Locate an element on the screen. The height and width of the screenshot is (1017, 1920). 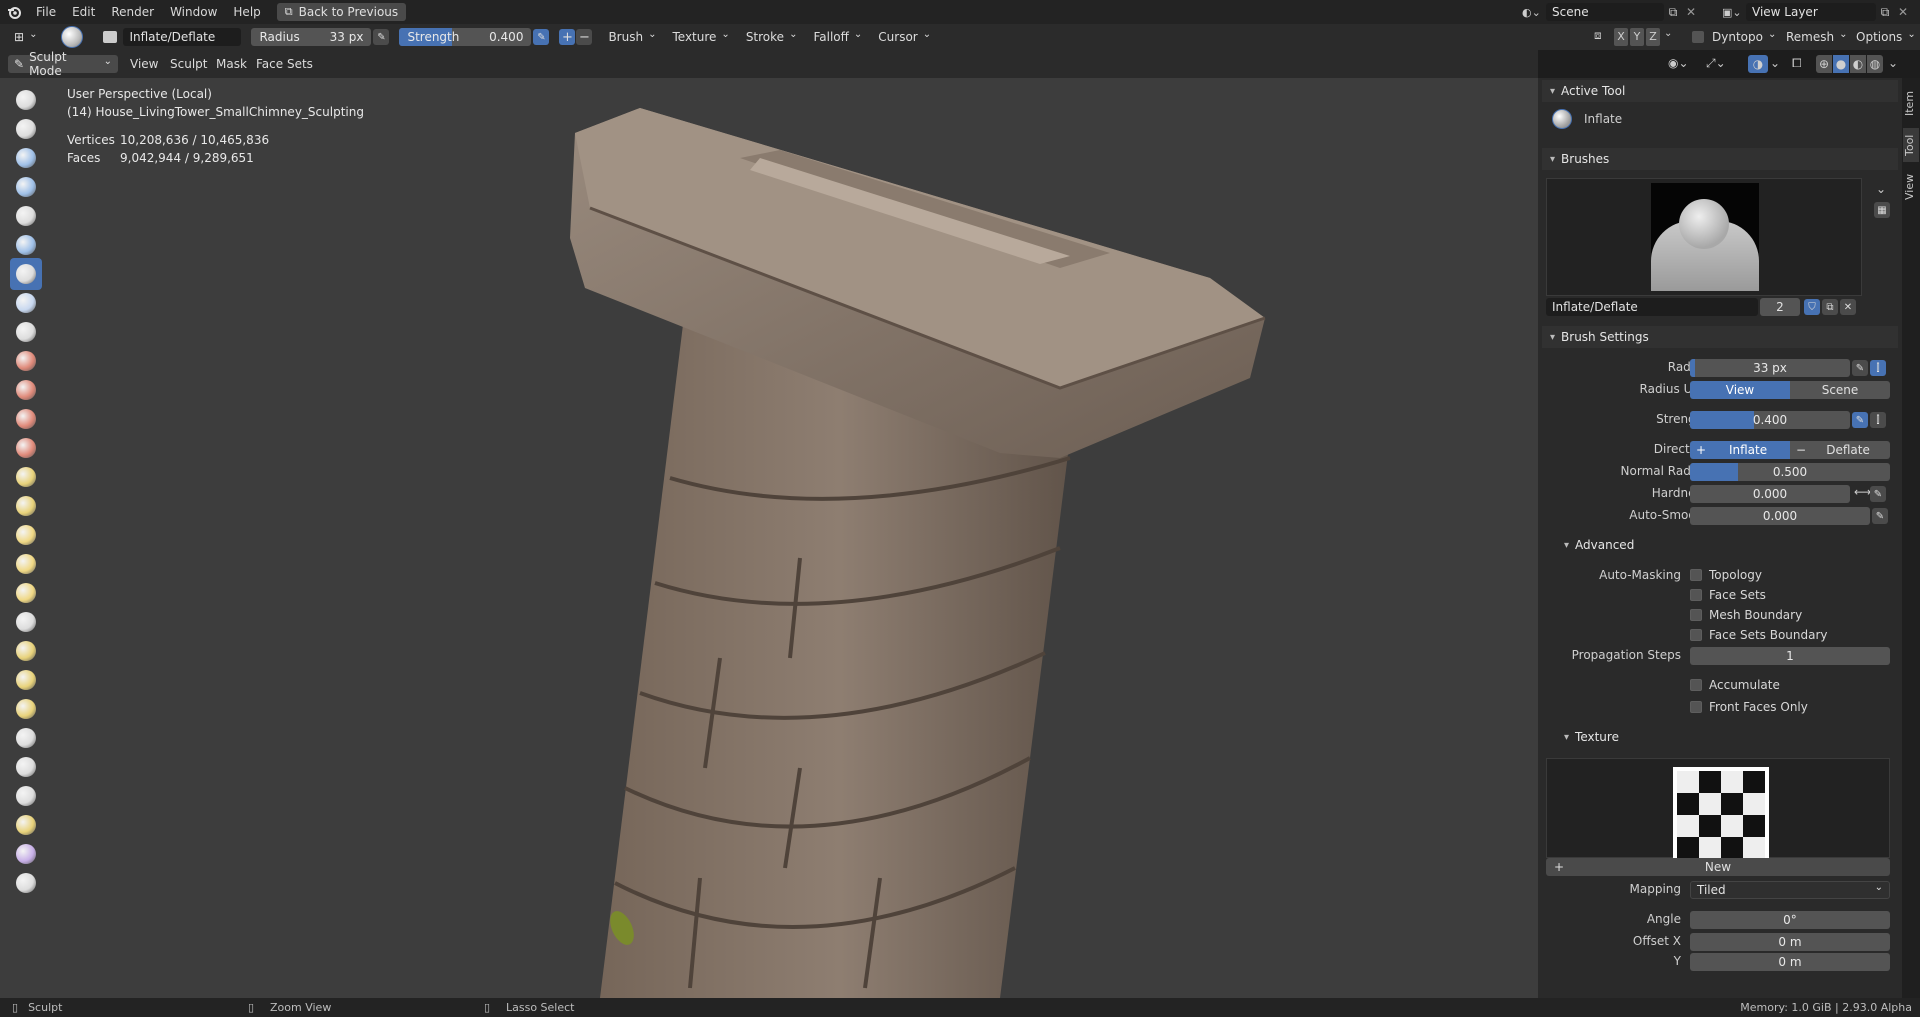
scrape-icon is located at coordinates (26, 448).